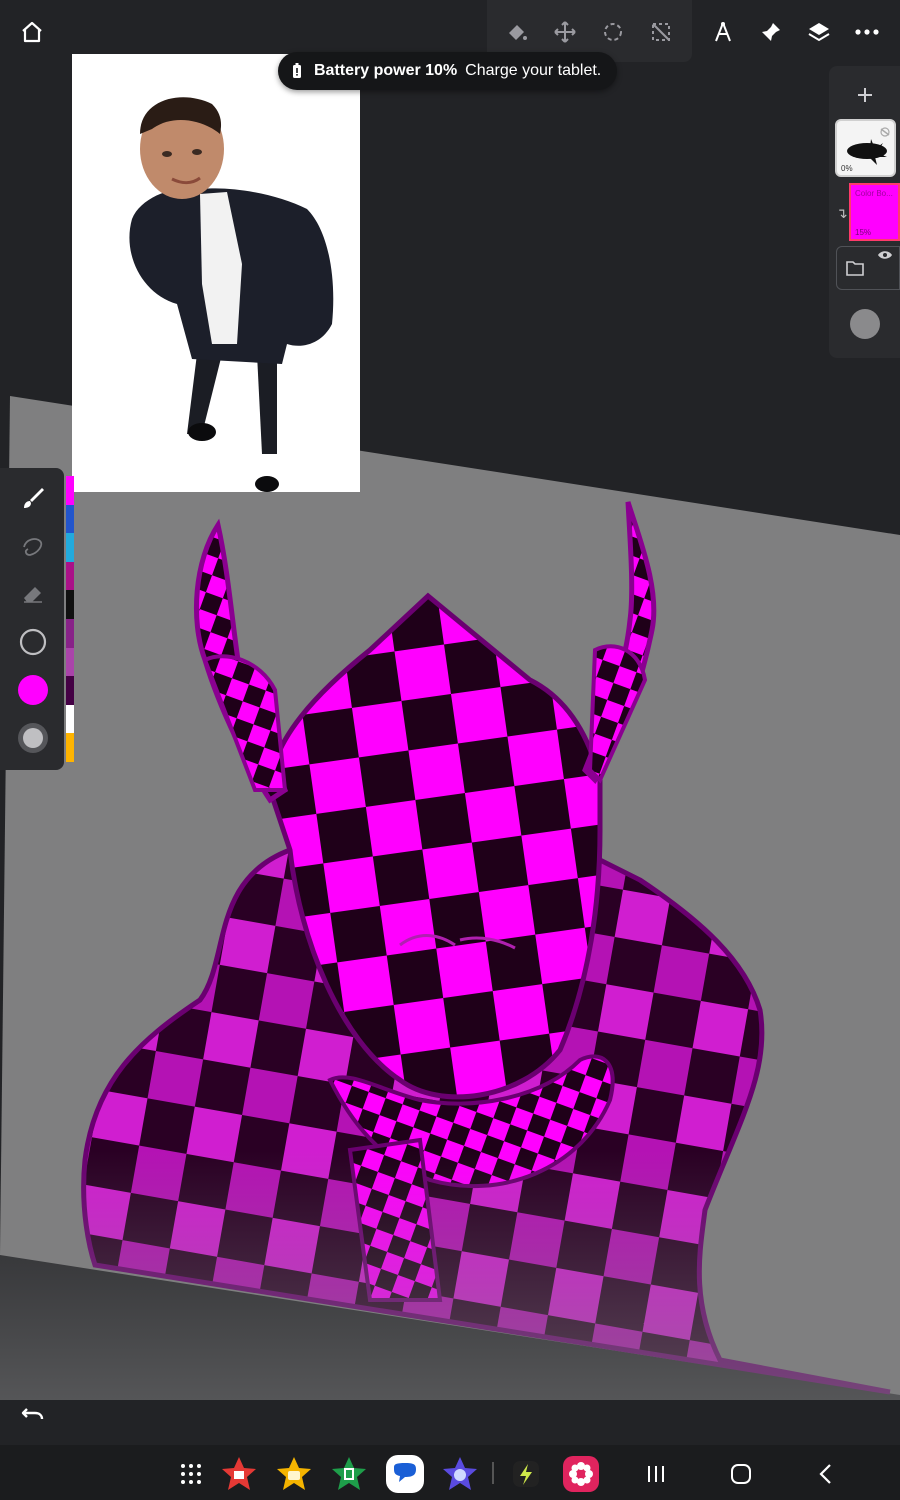 This screenshot has width=900, height=1500. I want to click on brush-size-button, so click(33, 642).